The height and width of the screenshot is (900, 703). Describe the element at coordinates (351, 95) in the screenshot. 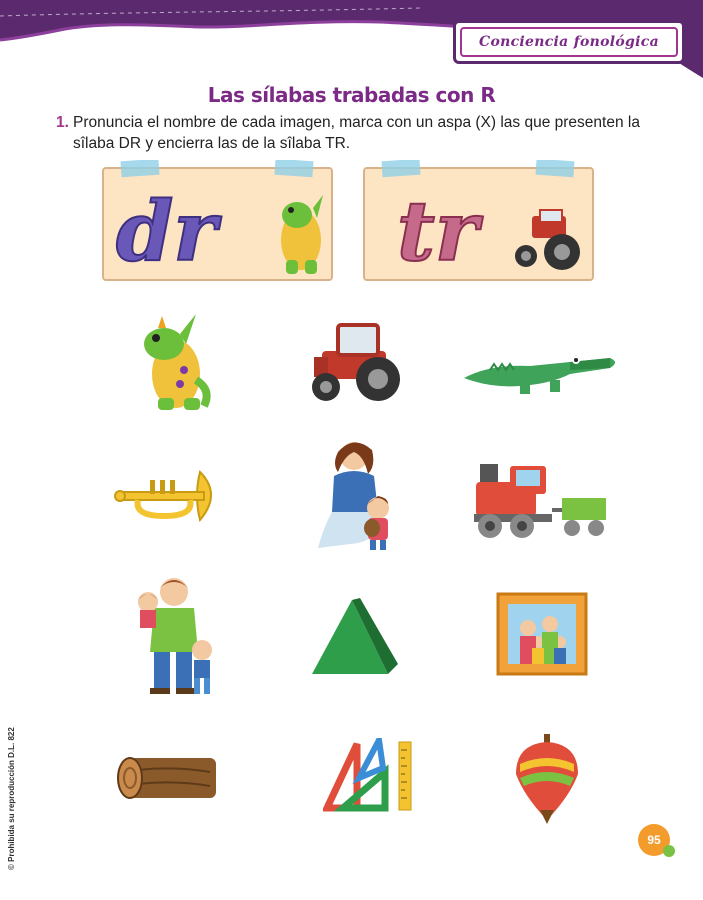

I see `page-title: Las sílabas trabadas con R` at that location.